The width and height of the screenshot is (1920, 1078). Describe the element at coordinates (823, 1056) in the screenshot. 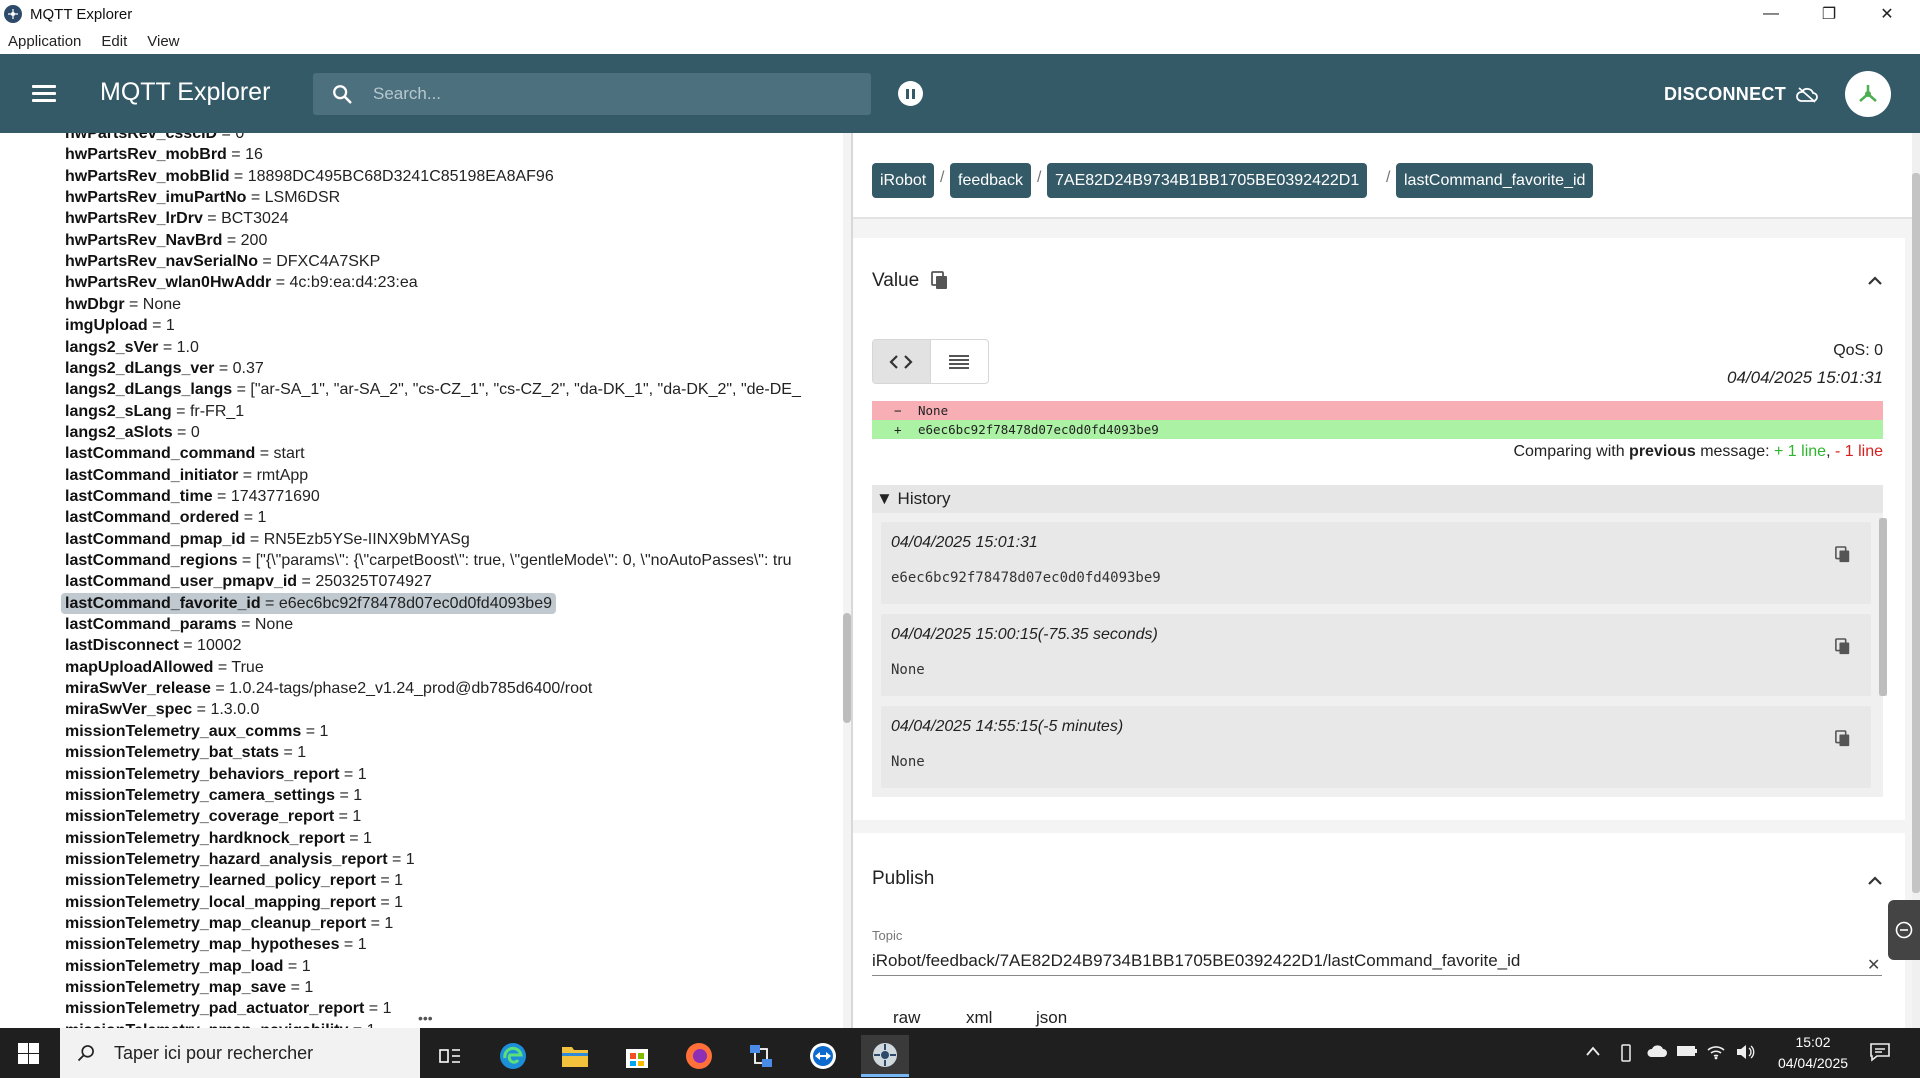

I see `teamviewer-icon` at that location.